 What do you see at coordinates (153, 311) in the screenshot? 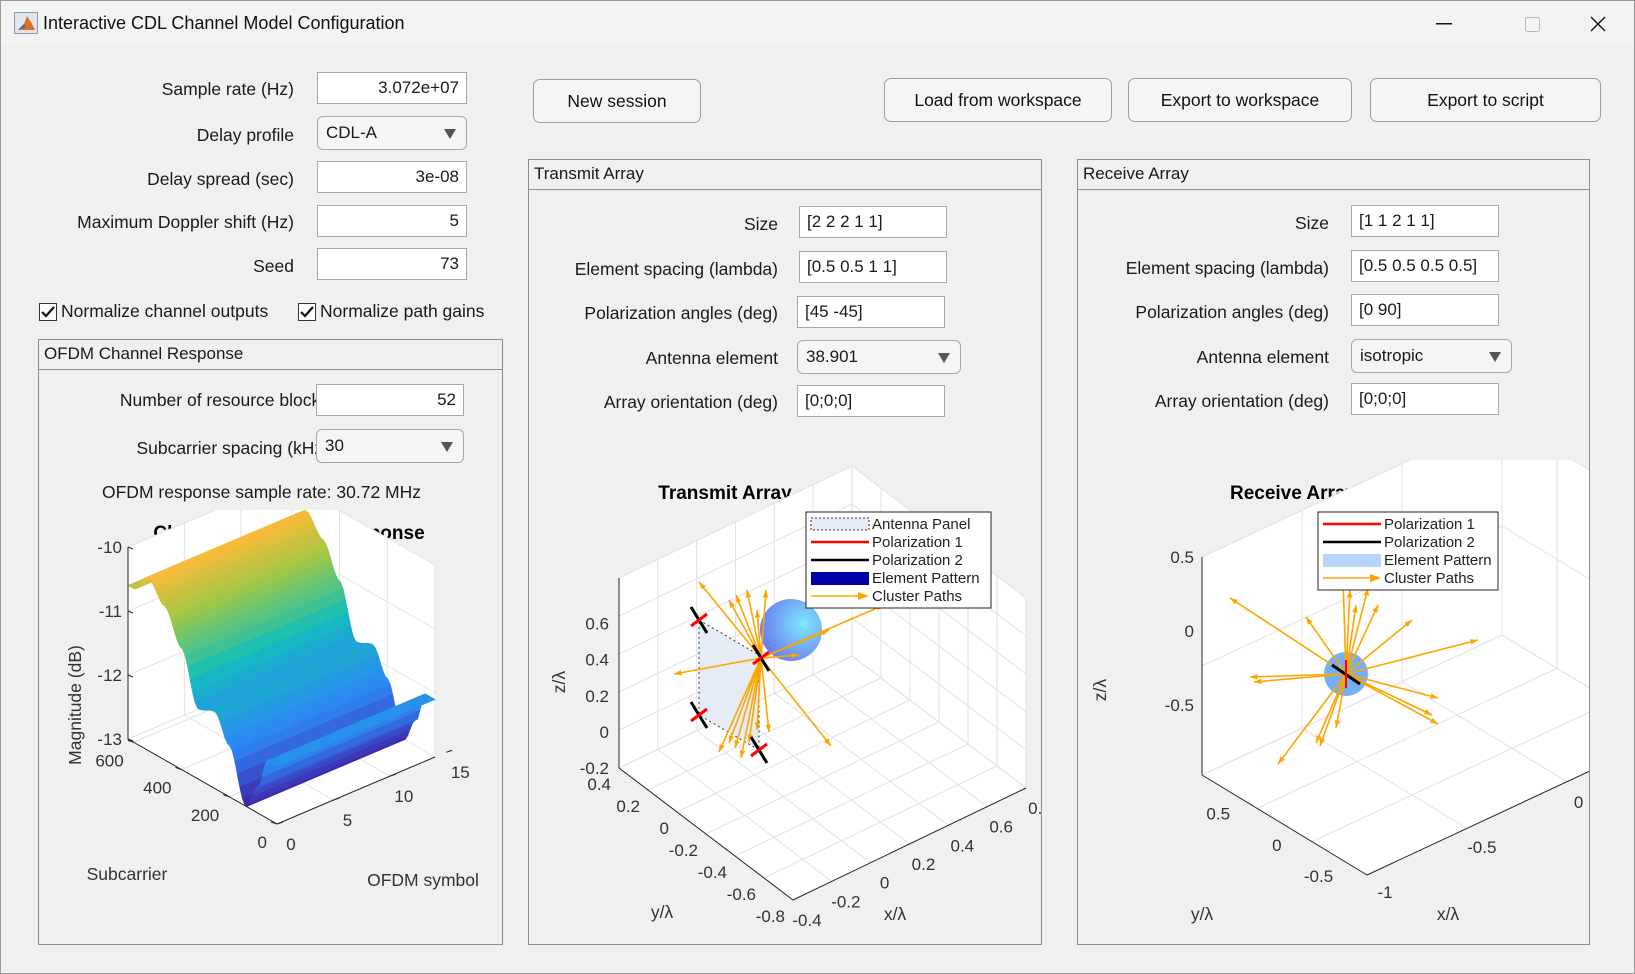
I see `normalize-outputs-checkbox: Normalize channel outputs` at bounding box center [153, 311].